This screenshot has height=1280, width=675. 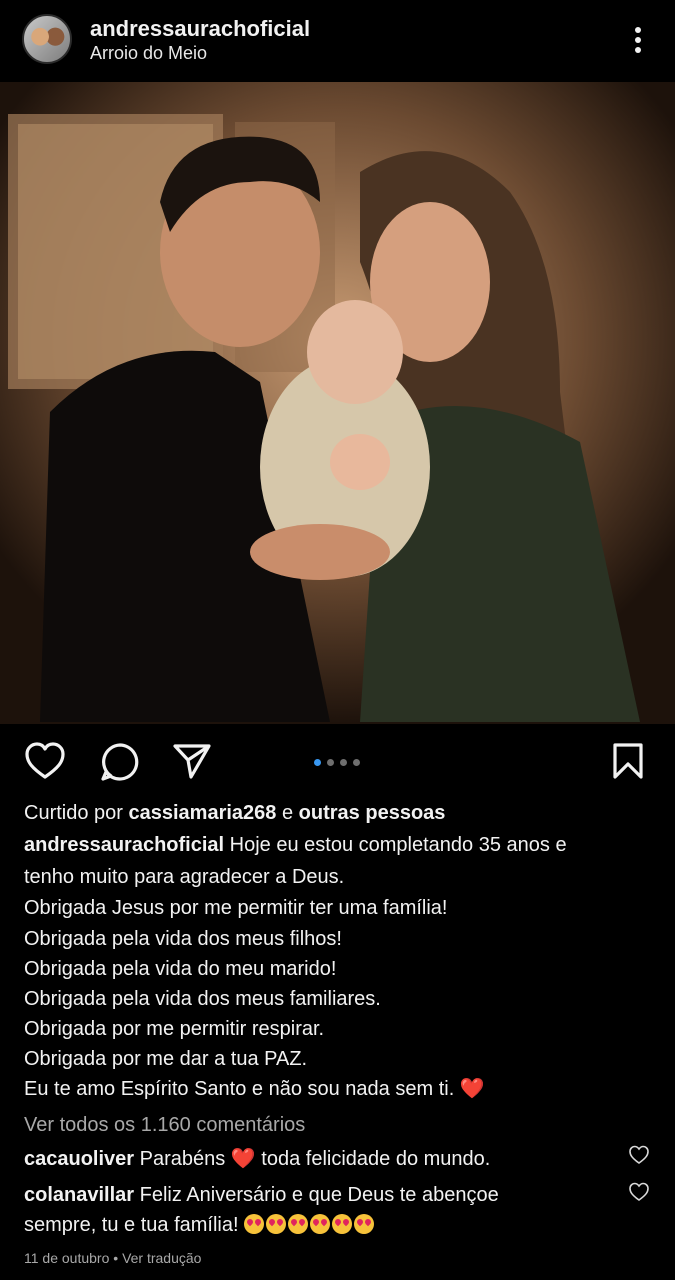 What do you see at coordinates (112, 1258) in the screenshot?
I see `post-footer: 11 de outubro • Ver tradução` at bounding box center [112, 1258].